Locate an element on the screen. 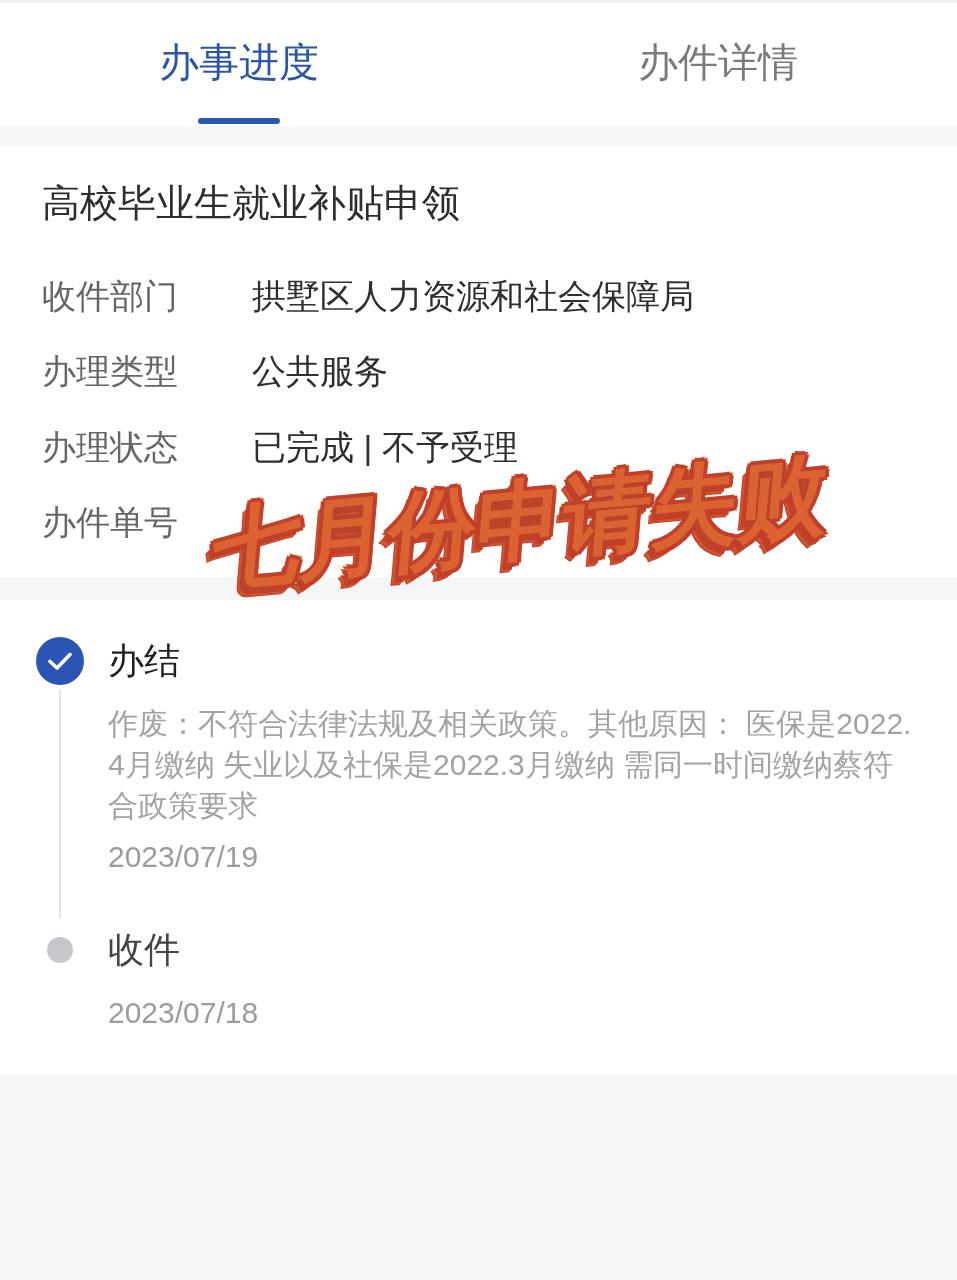 Image resolution: width=957 pixels, height=1280 pixels. application-title: 高校毕业生就业补贴申领 is located at coordinates (251, 203).